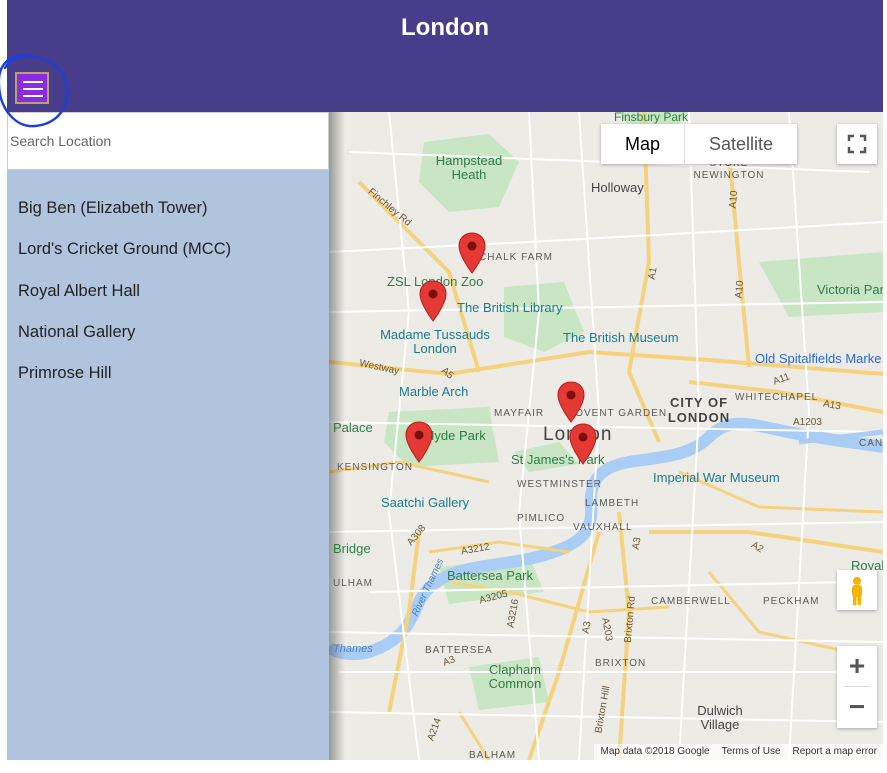  Describe the element at coordinates (835, 752) in the screenshot. I see `report-error-link: Report a map error` at that location.